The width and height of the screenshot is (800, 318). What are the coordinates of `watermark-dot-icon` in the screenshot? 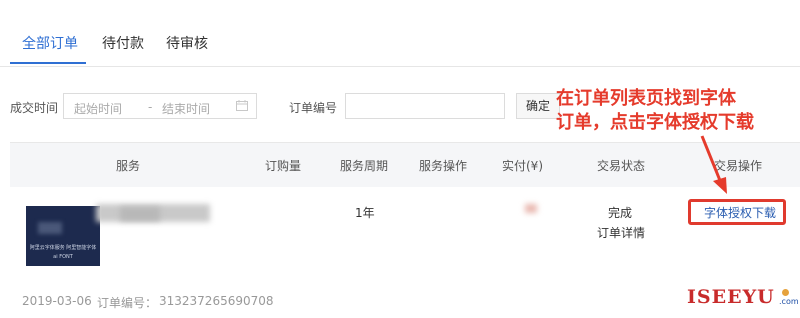 It's located at (785, 292).